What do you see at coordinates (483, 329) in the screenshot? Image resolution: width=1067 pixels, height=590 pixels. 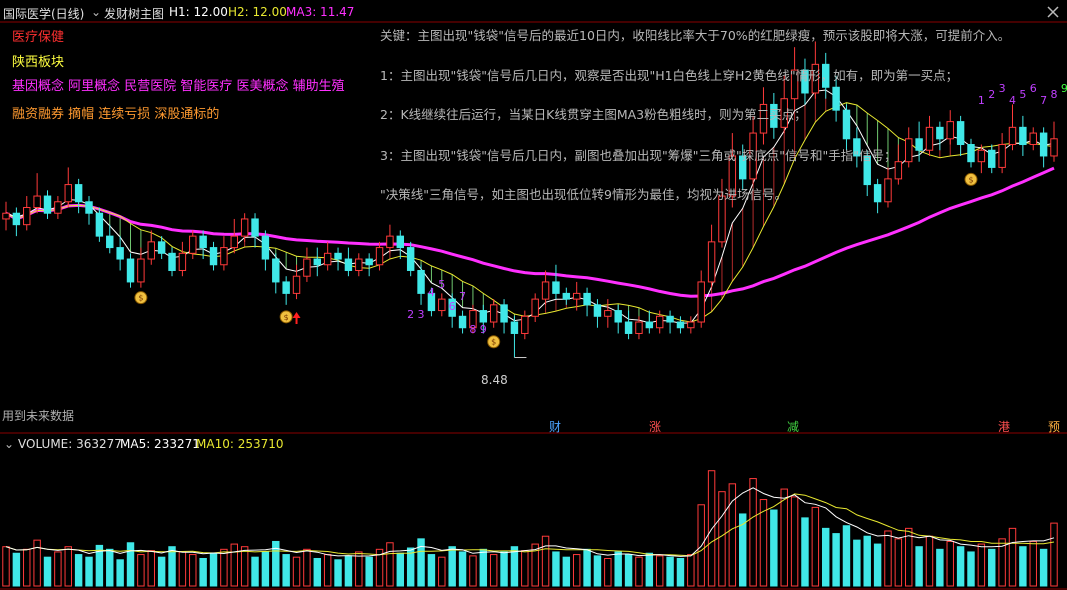 I see `td-count-label: 9` at bounding box center [483, 329].